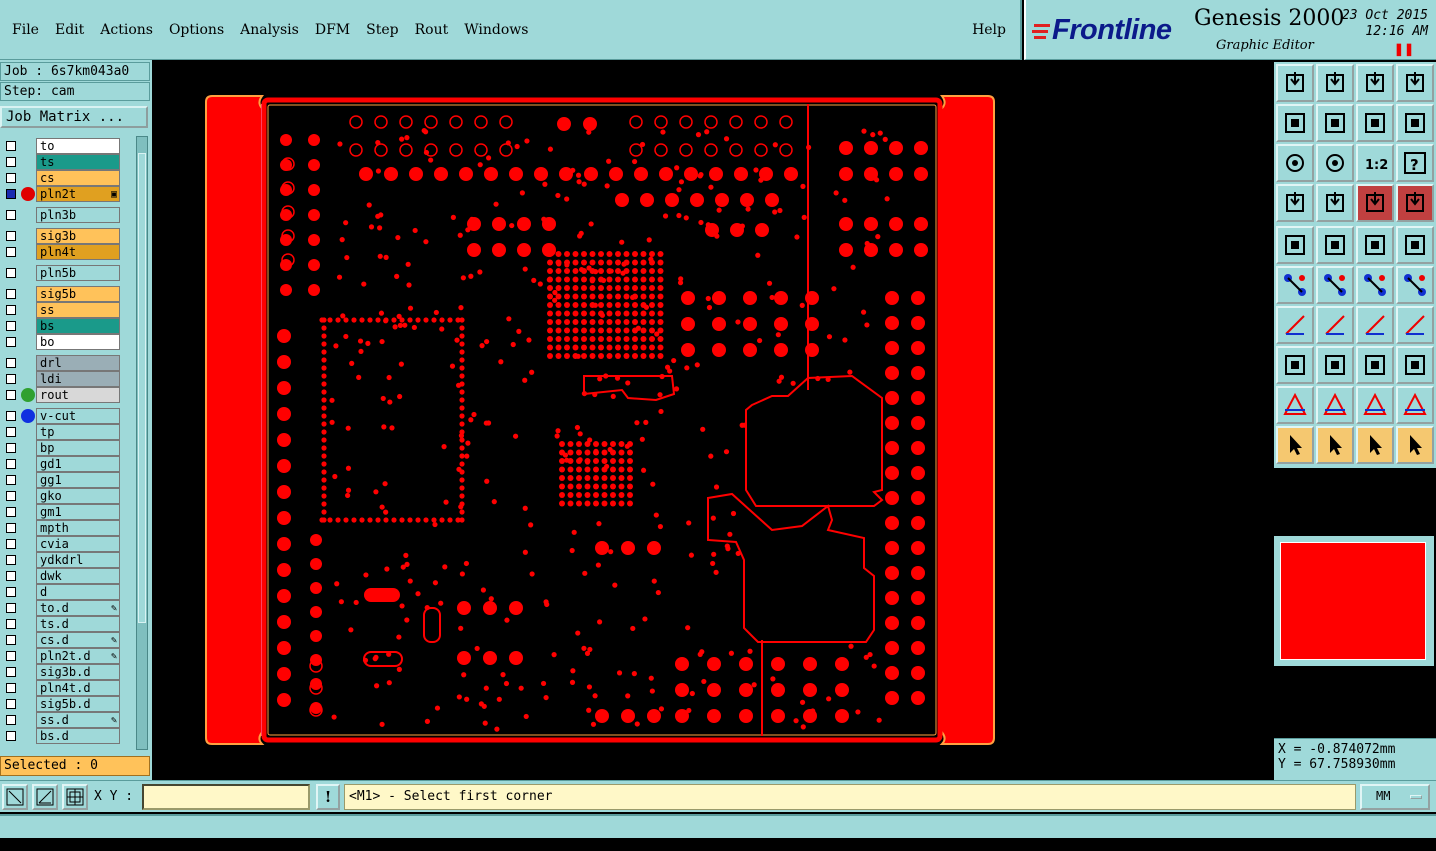  I want to click on layer-row-ts: ts, so click(68, 162).